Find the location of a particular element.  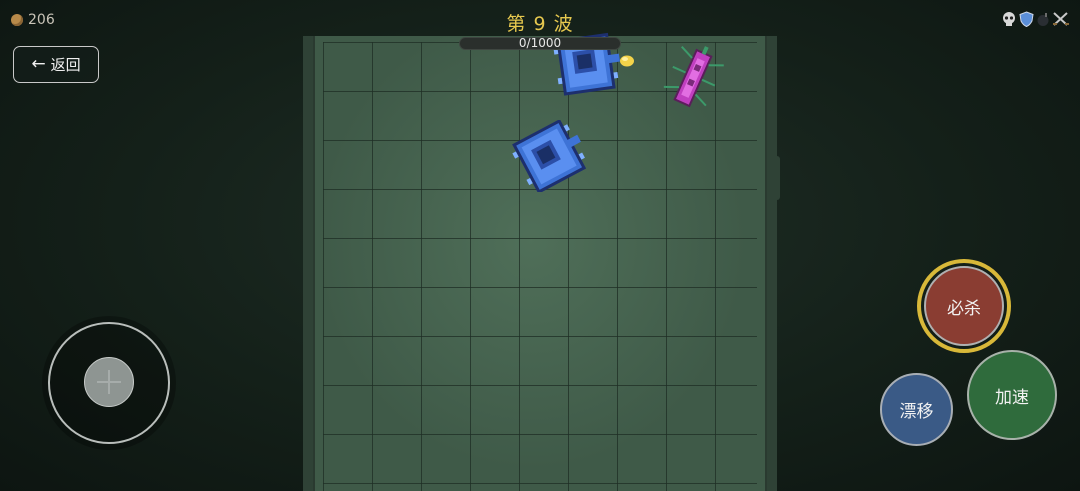

skull-icon is located at coordinates (1009, 19).